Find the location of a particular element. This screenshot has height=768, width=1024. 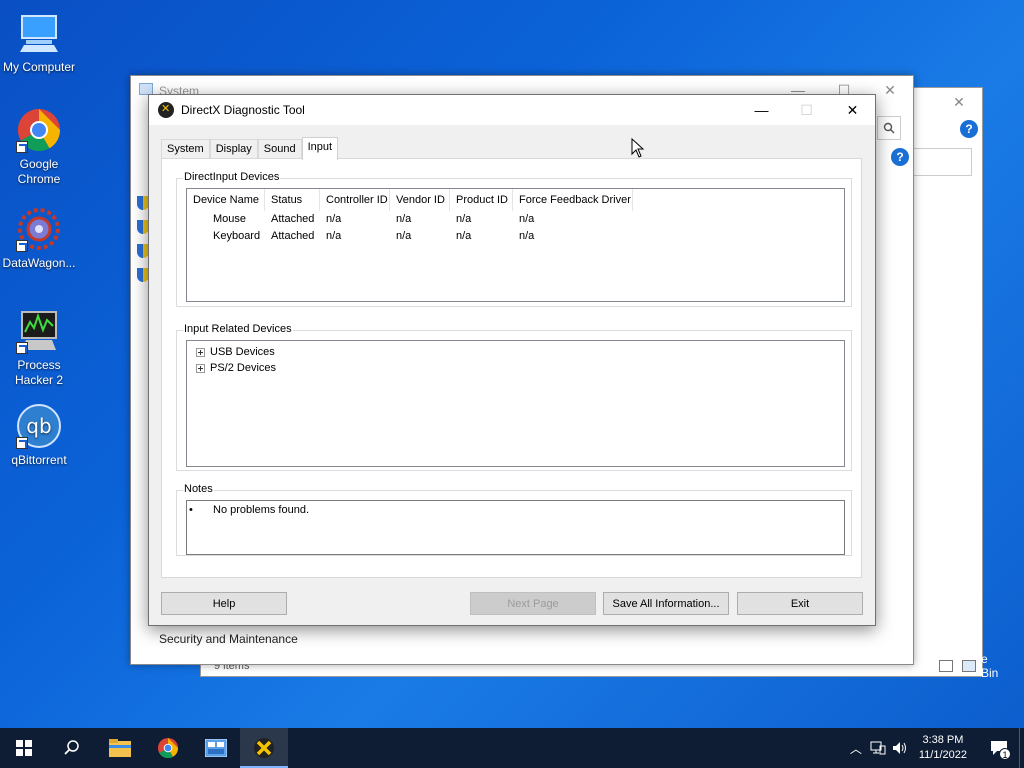

chrome-icon is located at coordinates (39, 130).